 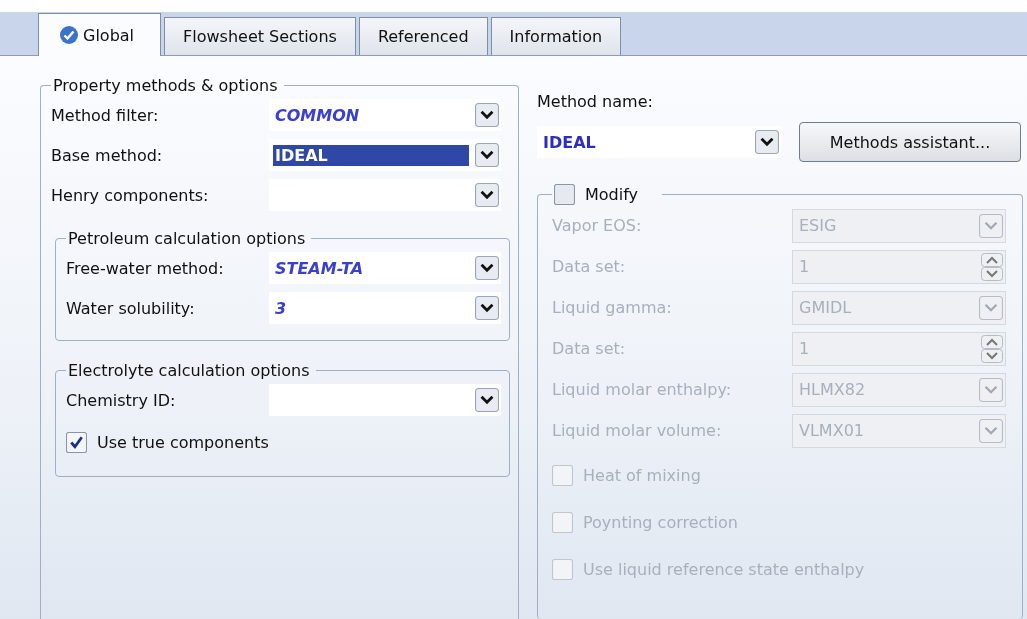 I want to click on checkbox-label: Use liquid reference state enthalpy, so click(x=724, y=569).